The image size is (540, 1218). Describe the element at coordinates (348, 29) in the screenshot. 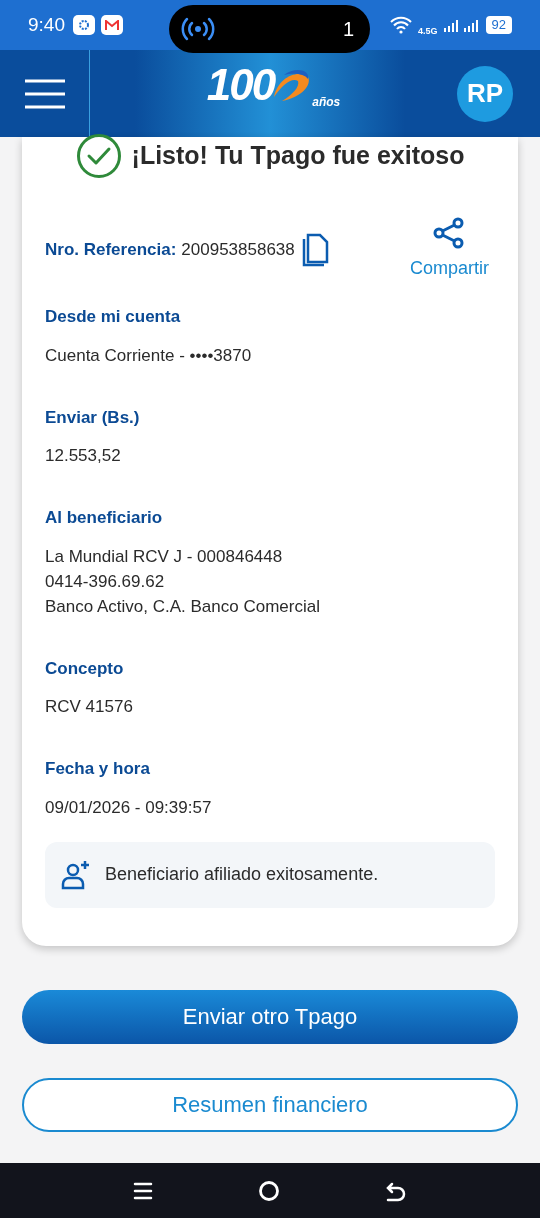

I see `pill-count: 1` at that location.